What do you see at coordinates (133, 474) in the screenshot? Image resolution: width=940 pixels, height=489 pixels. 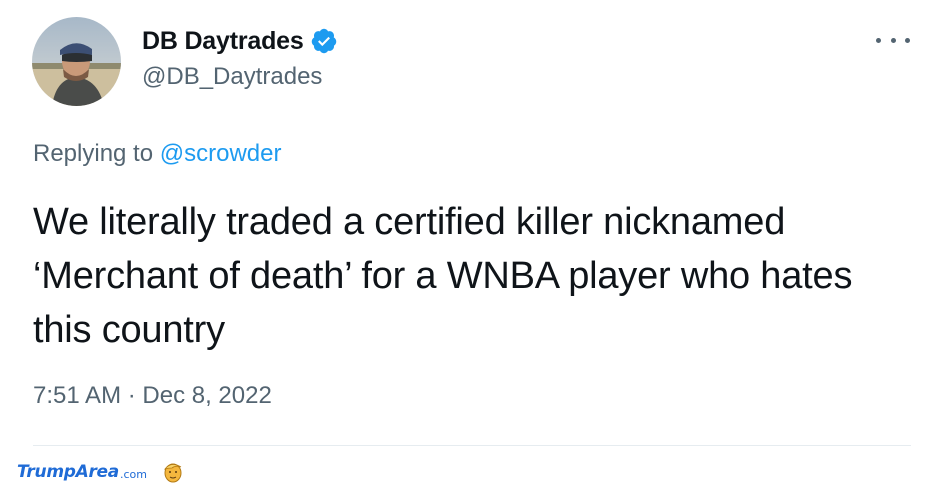 I see `watermark-suffix: .com` at bounding box center [133, 474].